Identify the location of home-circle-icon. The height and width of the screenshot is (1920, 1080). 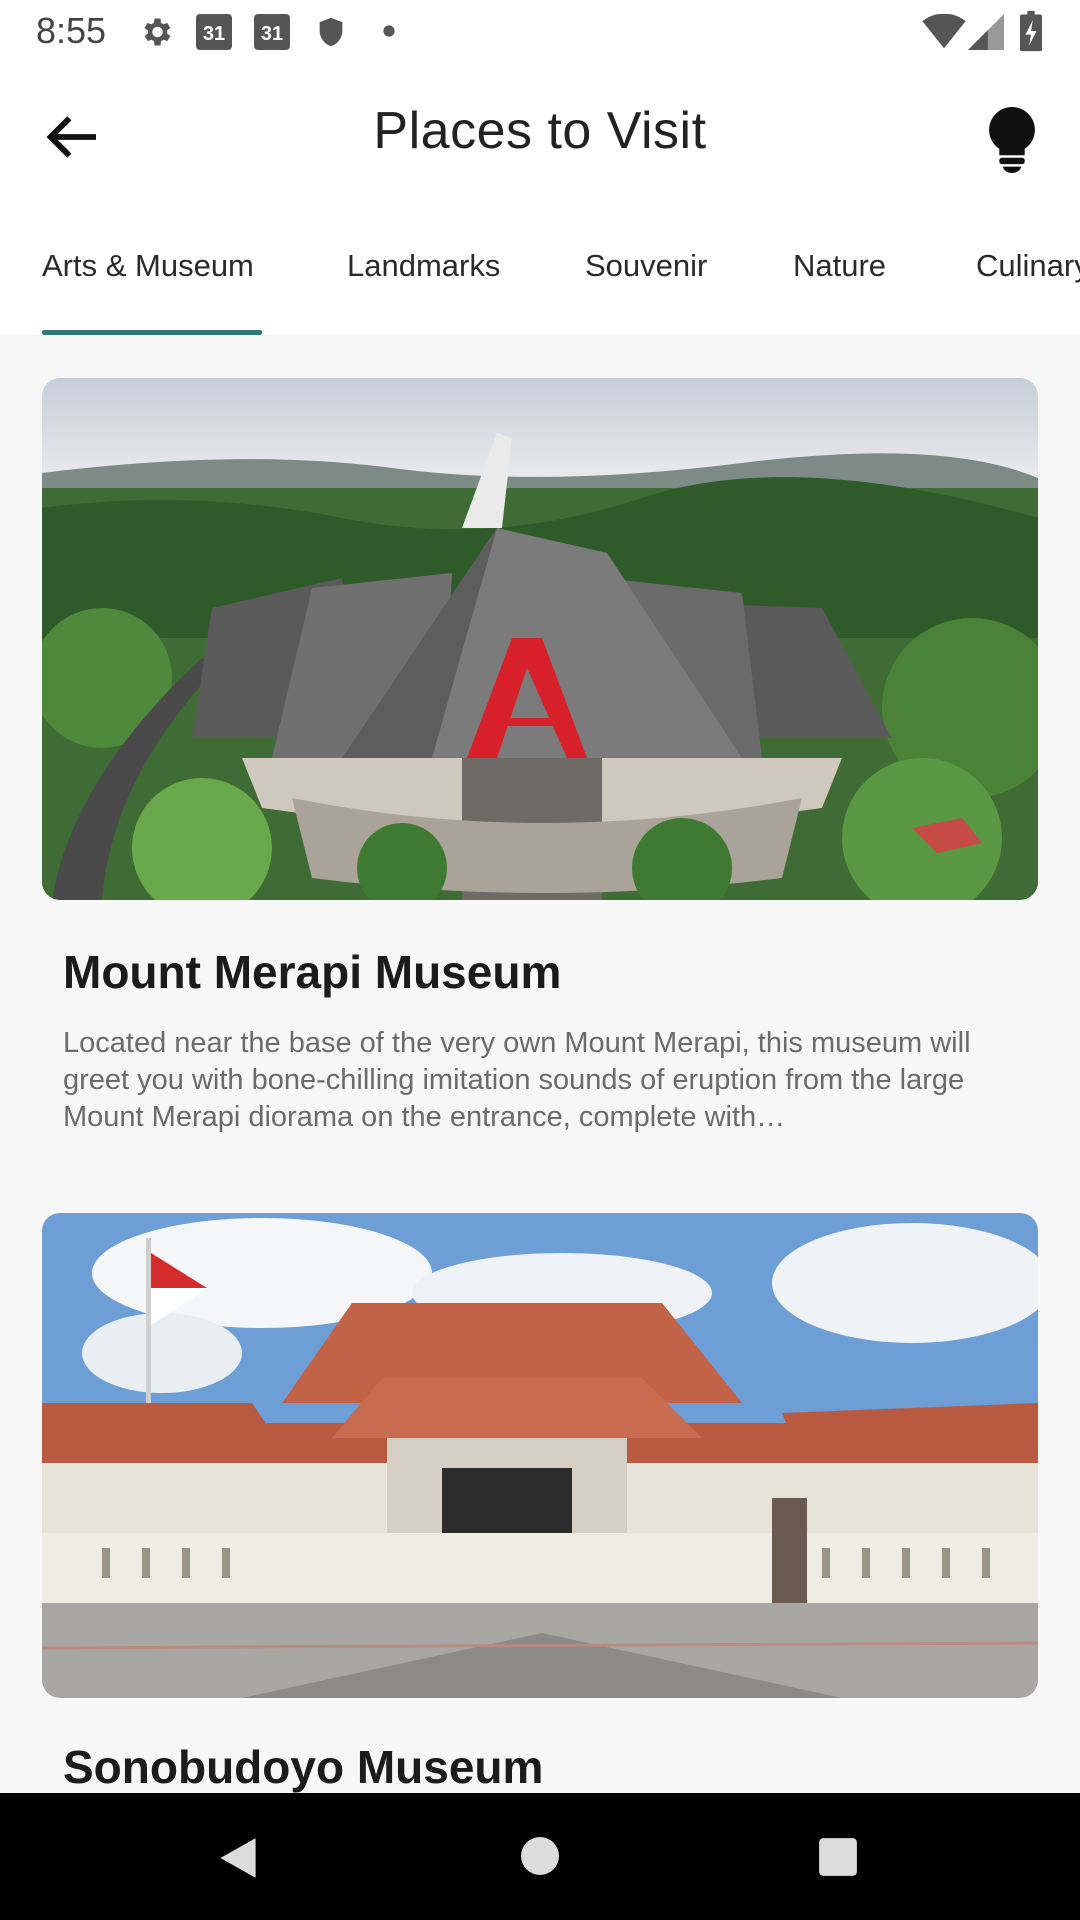
(540, 1856).